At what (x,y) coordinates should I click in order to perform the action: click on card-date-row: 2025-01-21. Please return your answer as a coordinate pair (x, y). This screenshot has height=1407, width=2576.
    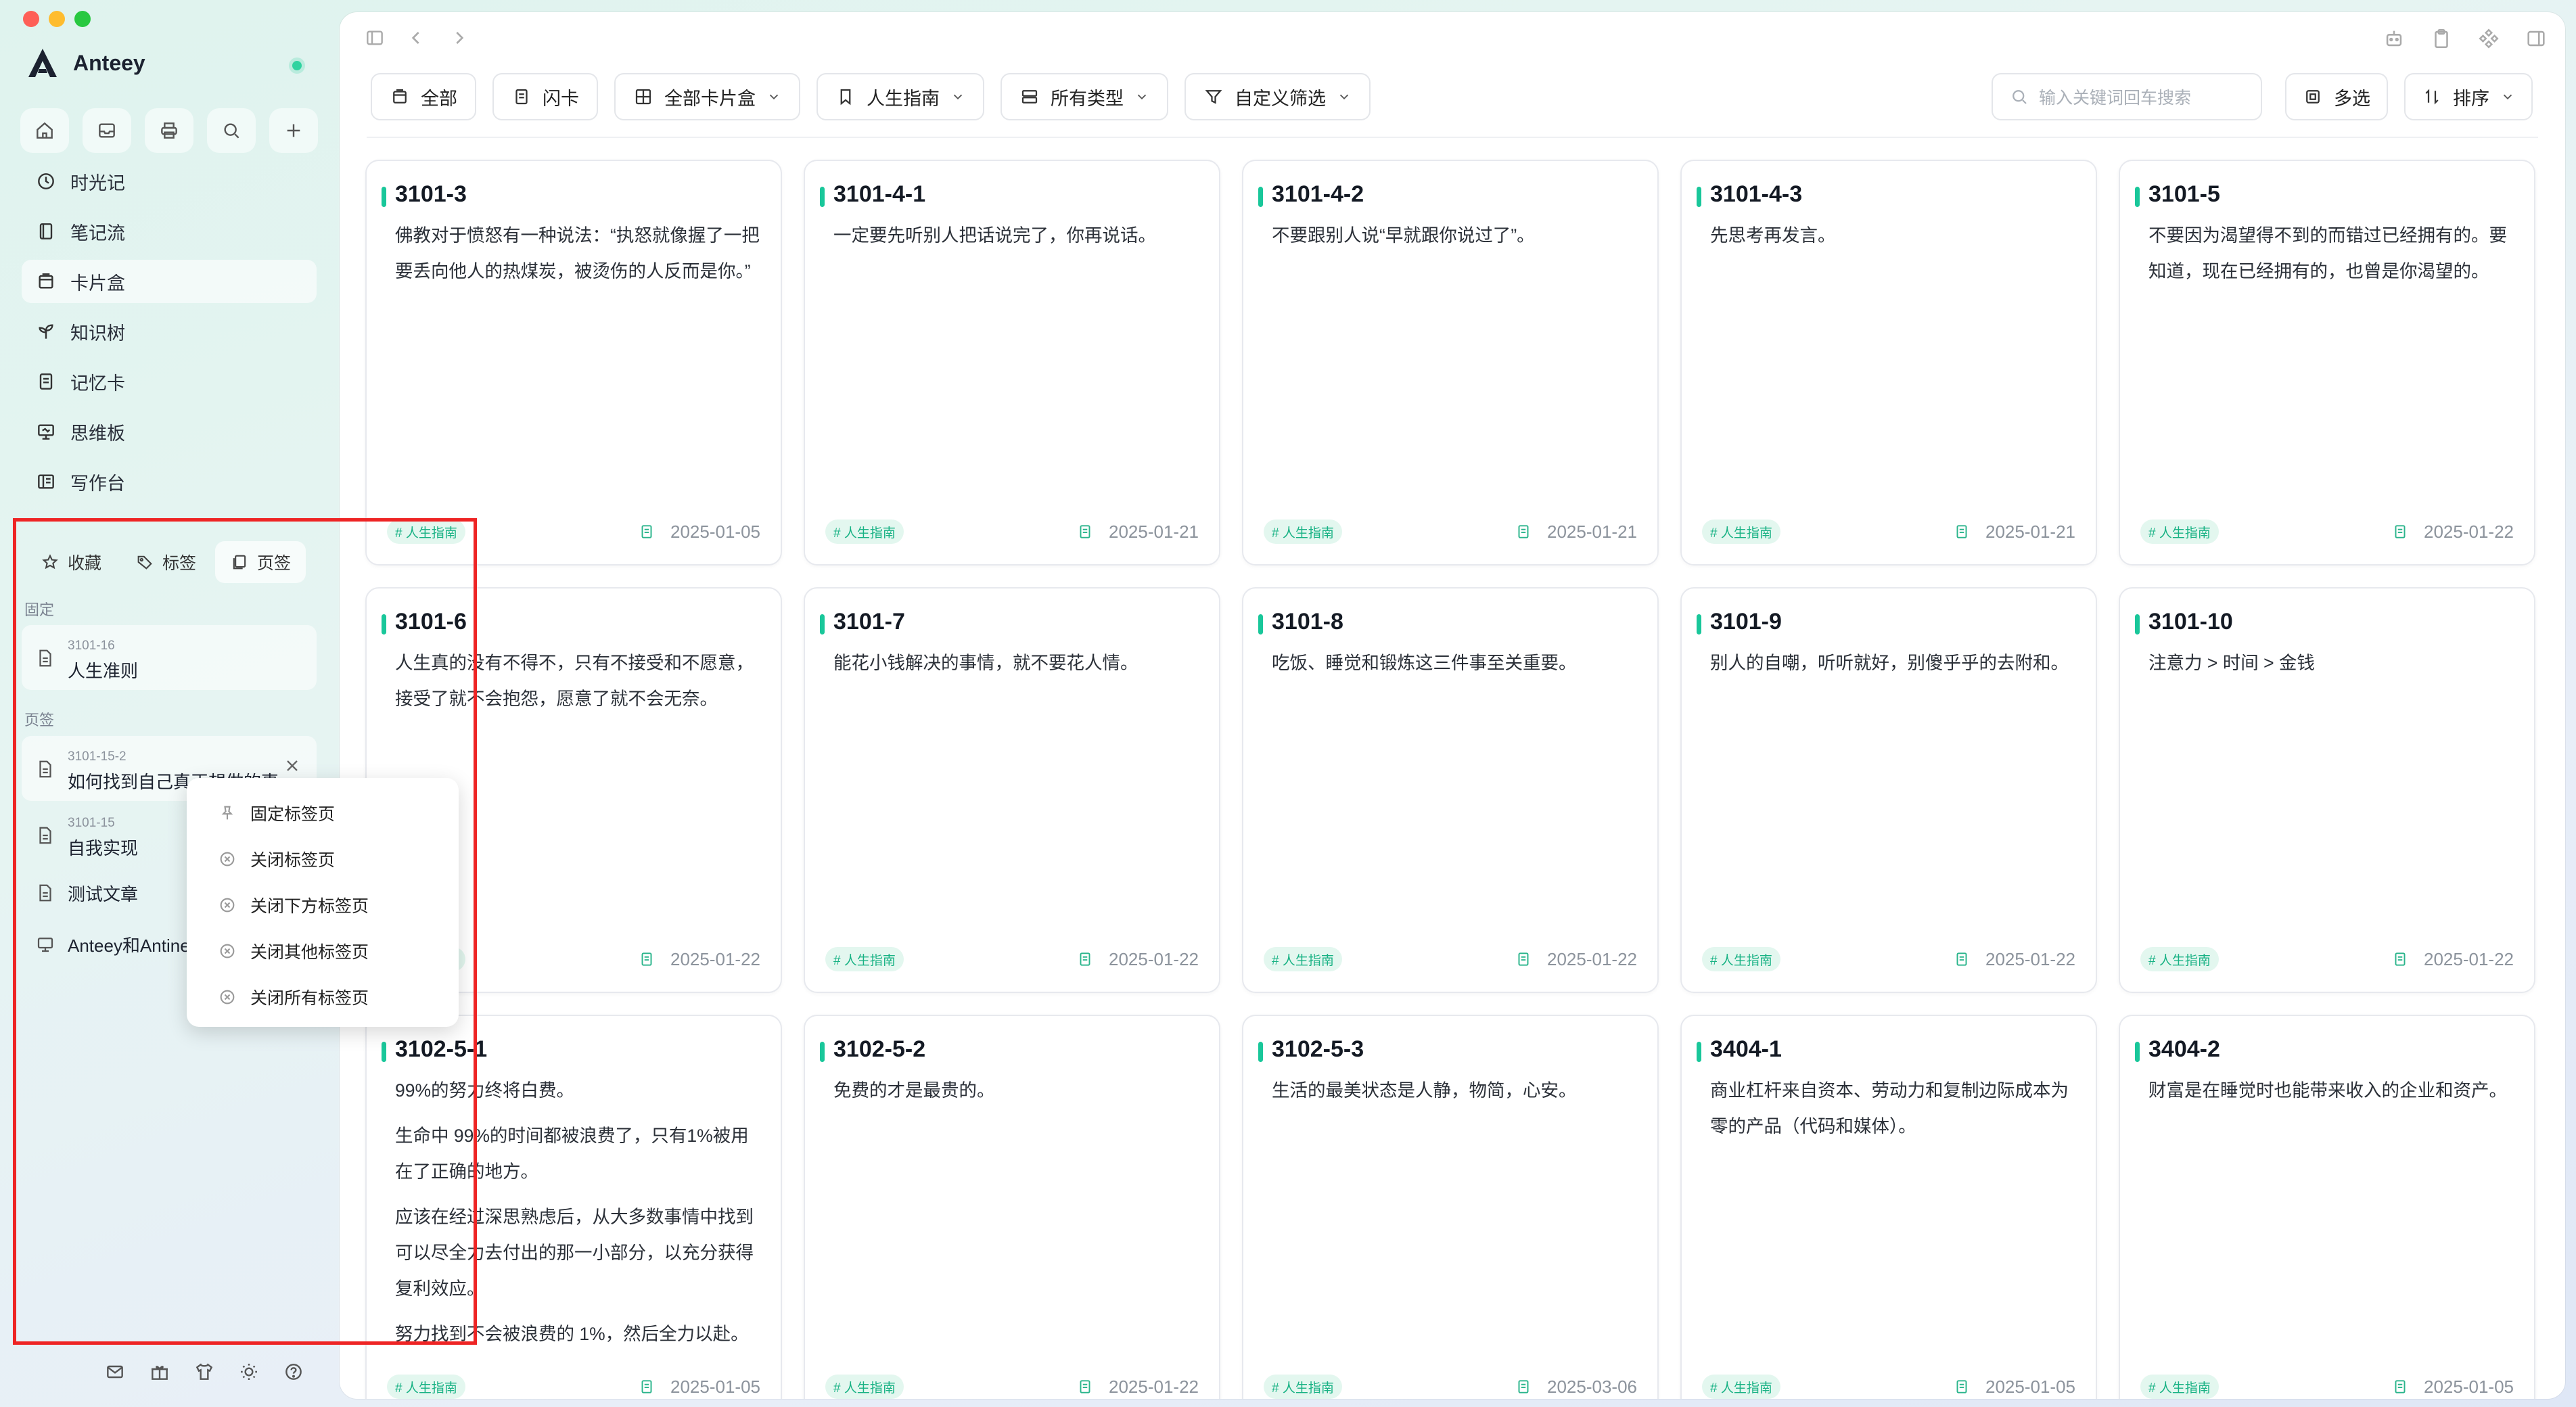
    Looking at the image, I should click on (2014, 532).